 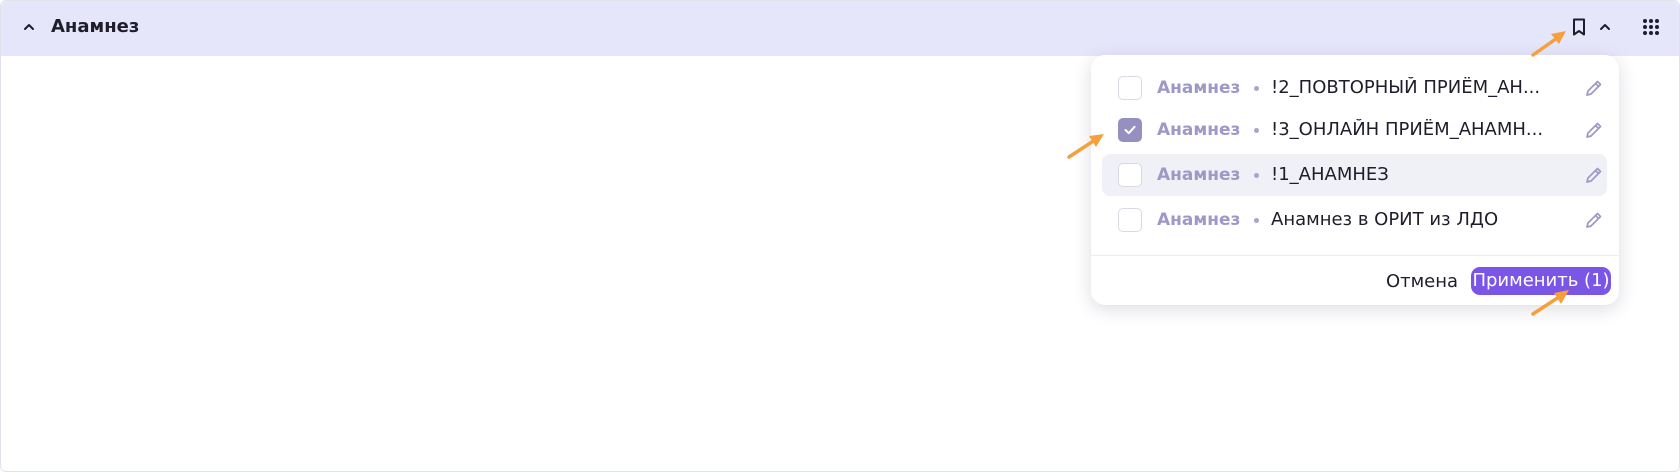 What do you see at coordinates (1330, 174) in the screenshot?
I see `item-name: !1_АНАМНЕЗ` at bounding box center [1330, 174].